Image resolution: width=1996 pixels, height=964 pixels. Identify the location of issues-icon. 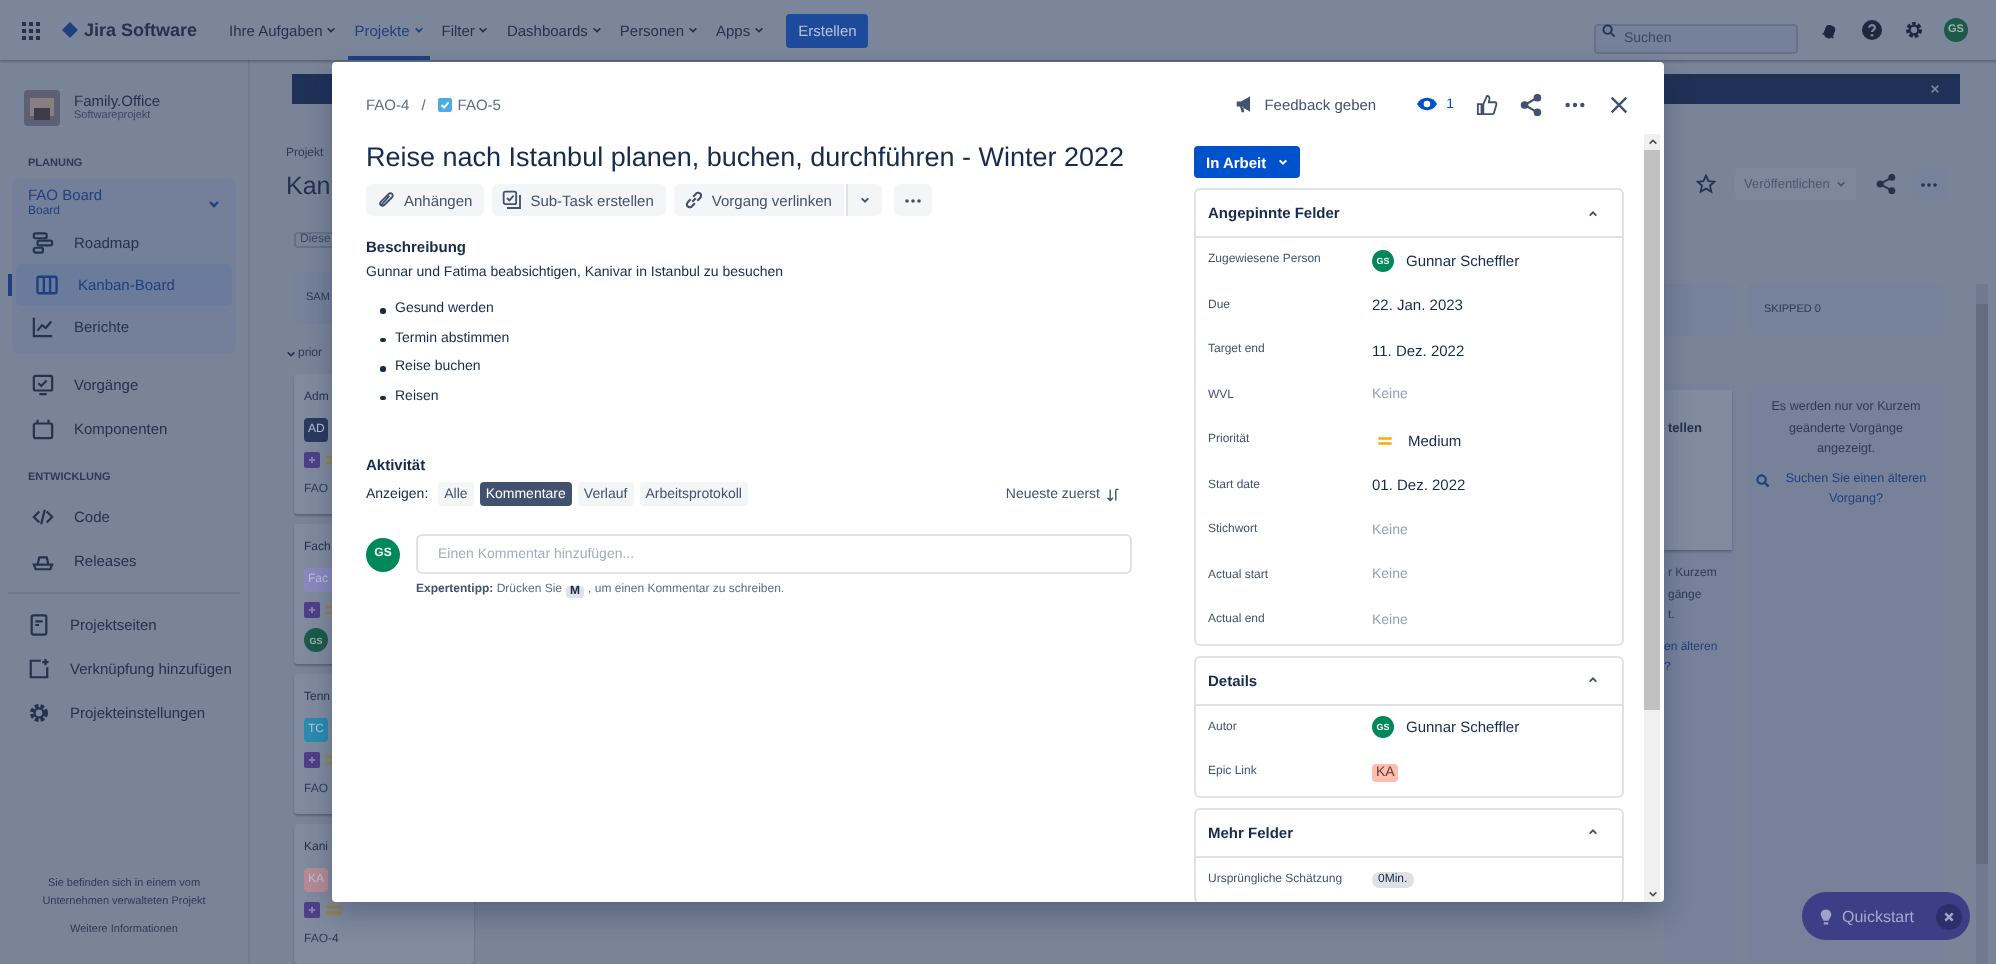
(43, 384).